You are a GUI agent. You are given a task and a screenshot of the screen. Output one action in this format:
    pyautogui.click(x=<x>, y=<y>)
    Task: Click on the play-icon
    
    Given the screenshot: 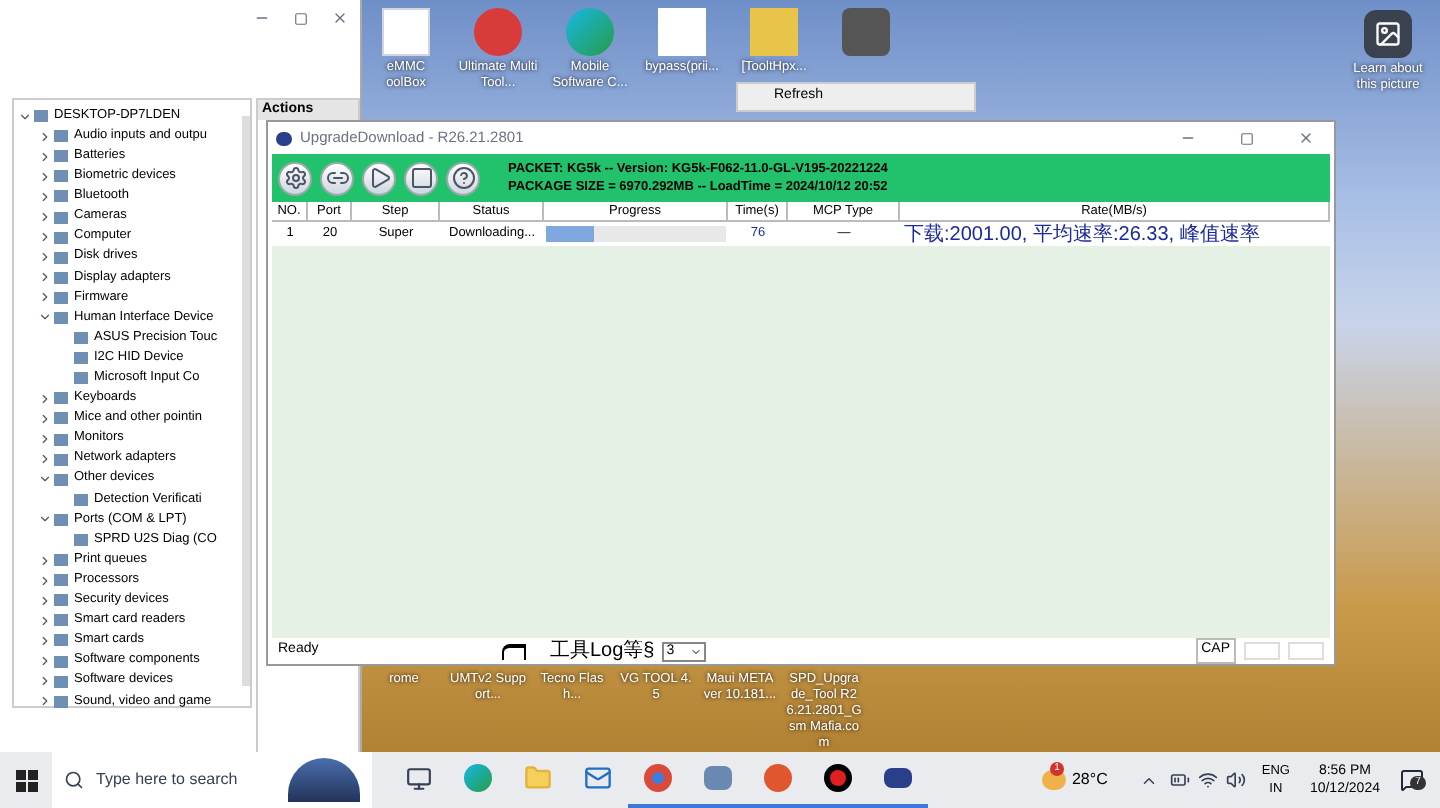 What is the action you would take?
    pyautogui.click(x=379, y=178)
    